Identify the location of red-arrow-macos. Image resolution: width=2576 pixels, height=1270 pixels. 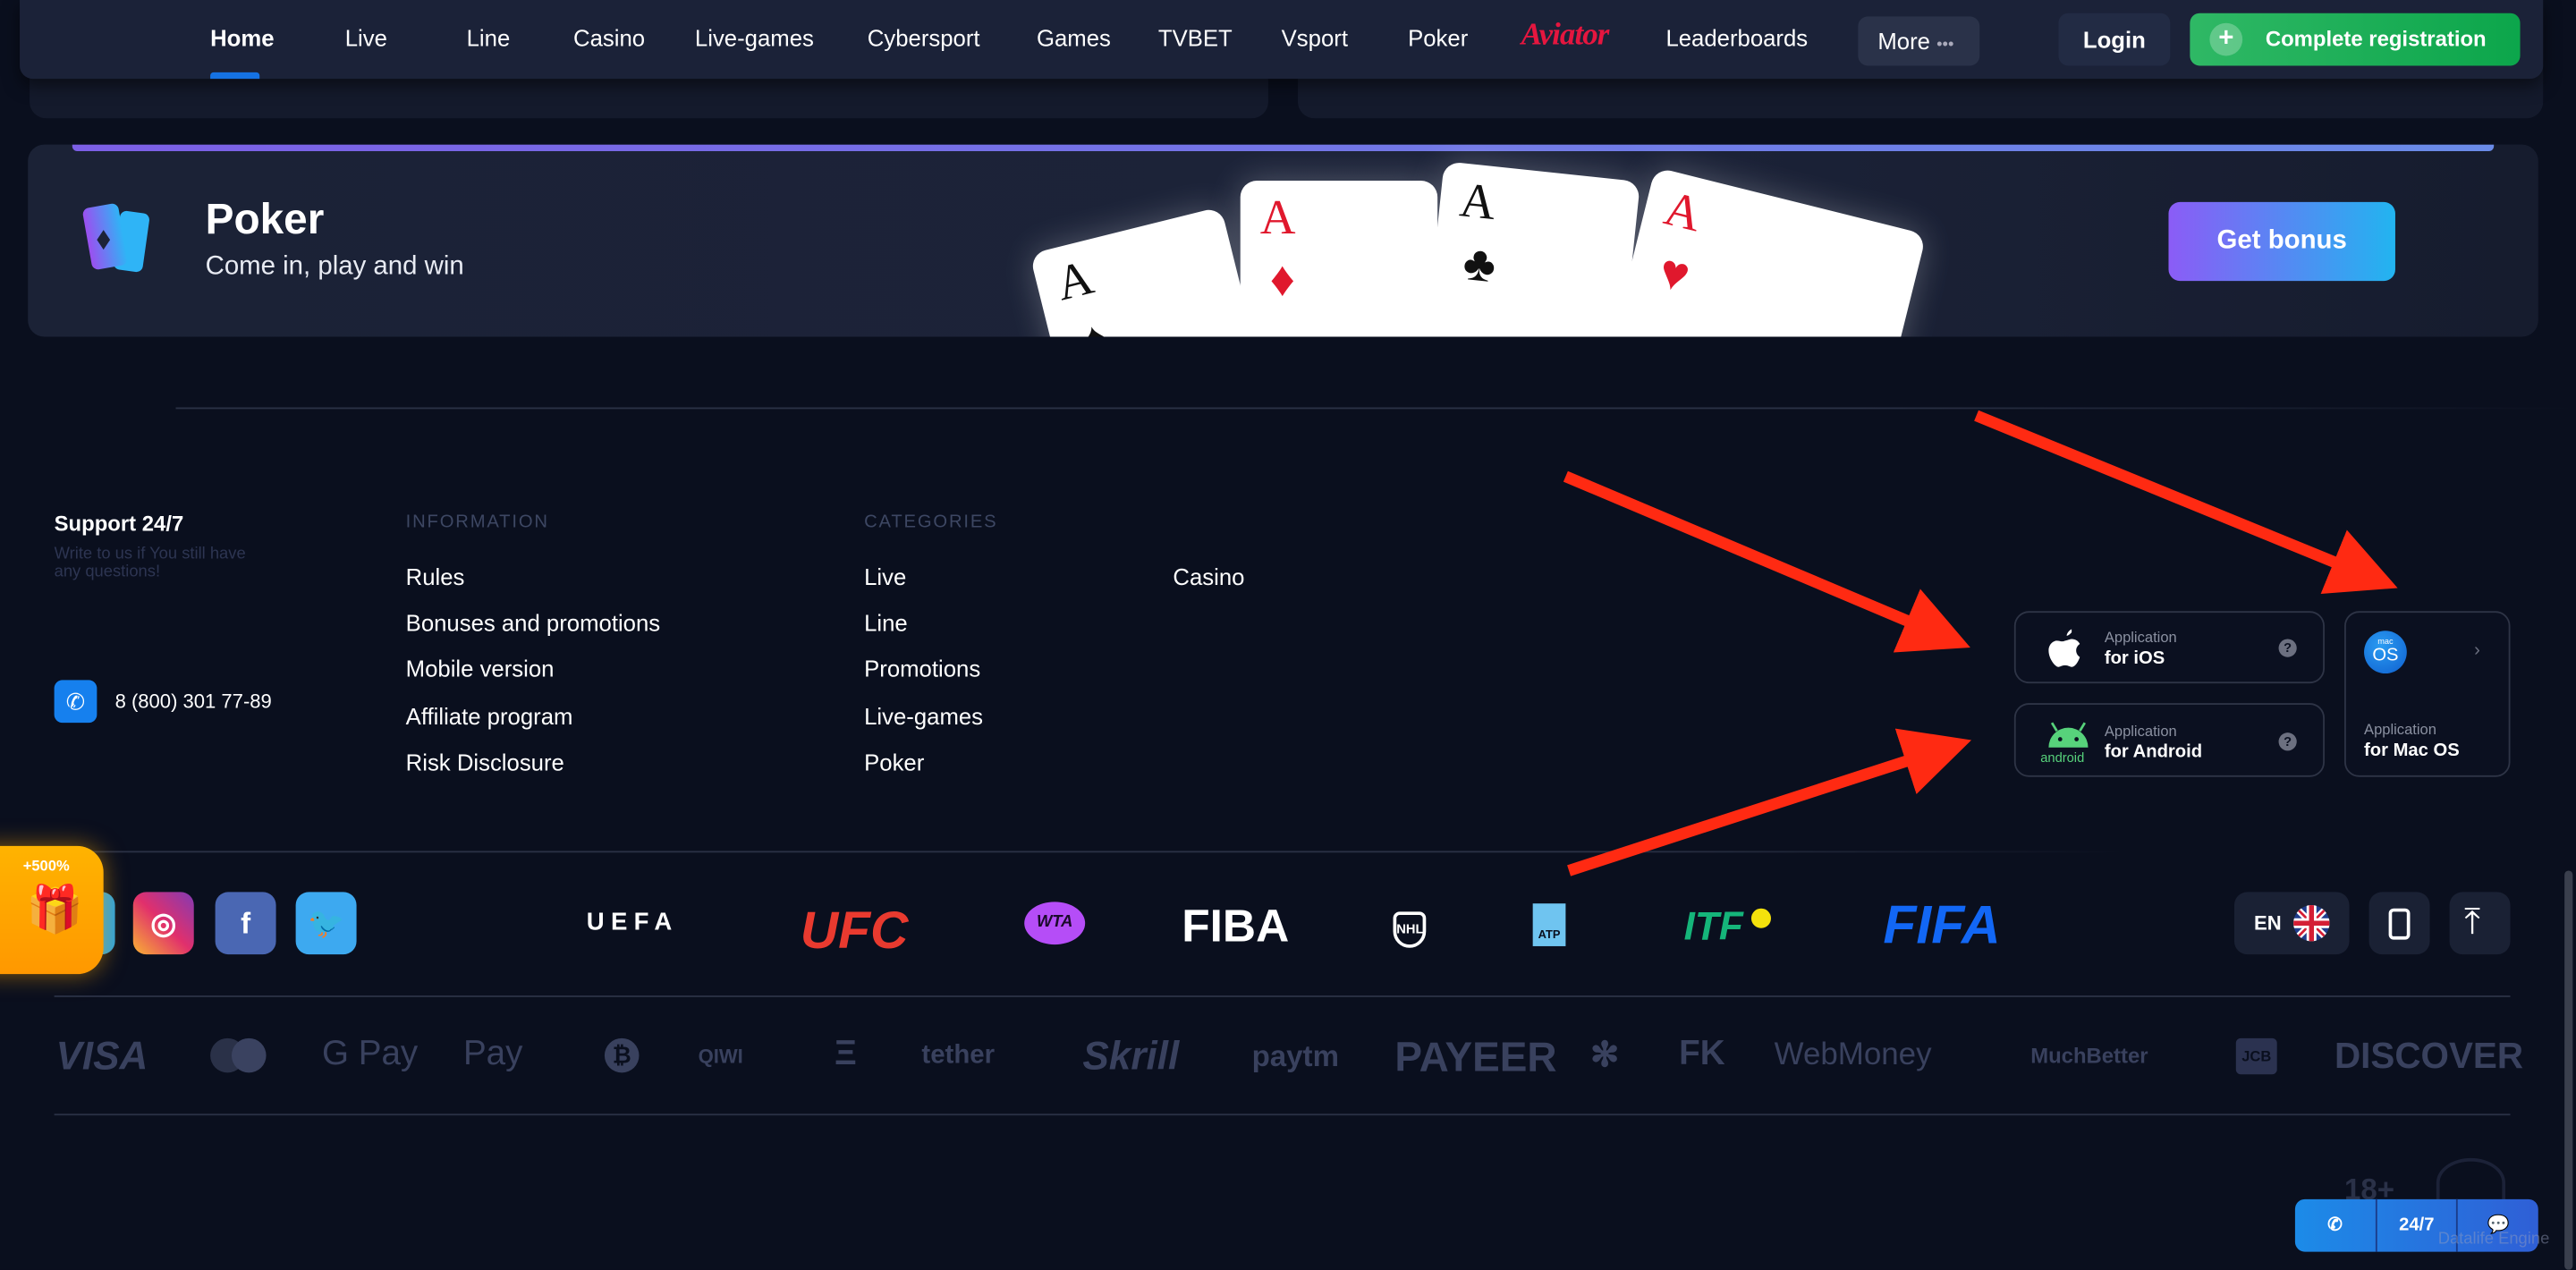
(2186, 502).